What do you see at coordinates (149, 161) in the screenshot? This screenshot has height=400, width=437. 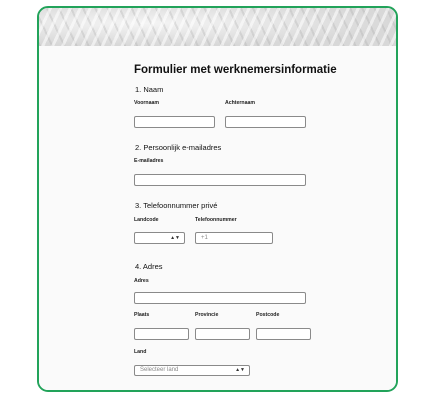 I see `email-label: E-mailadres` at bounding box center [149, 161].